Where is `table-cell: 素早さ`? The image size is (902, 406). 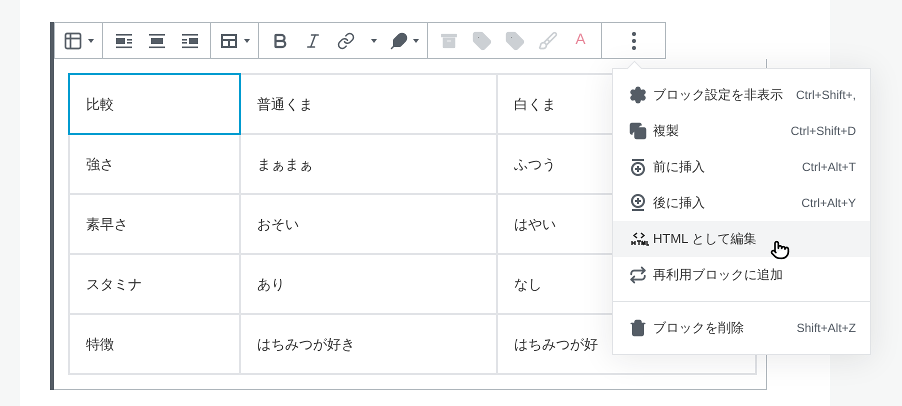 table-cell: 素早さ is located at coordinates (154, 224).